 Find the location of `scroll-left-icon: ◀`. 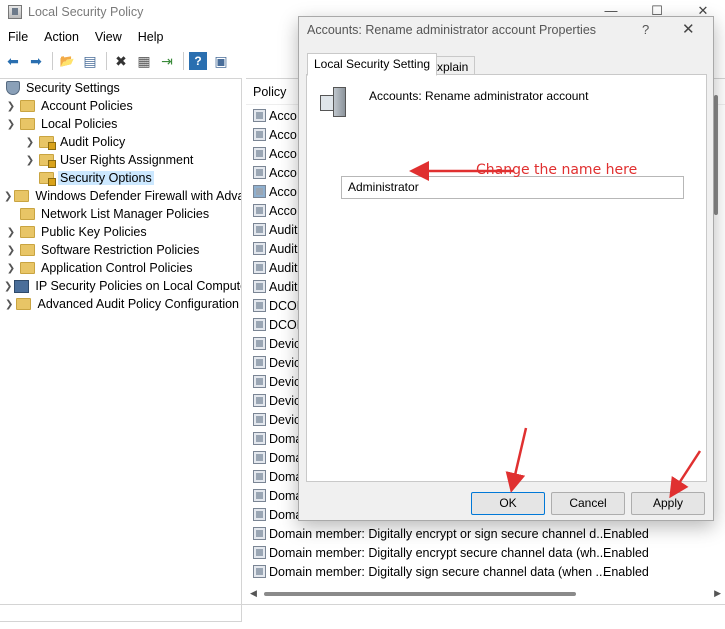

scroll-left-icon: ◀ is located at coordinates (253, 593).